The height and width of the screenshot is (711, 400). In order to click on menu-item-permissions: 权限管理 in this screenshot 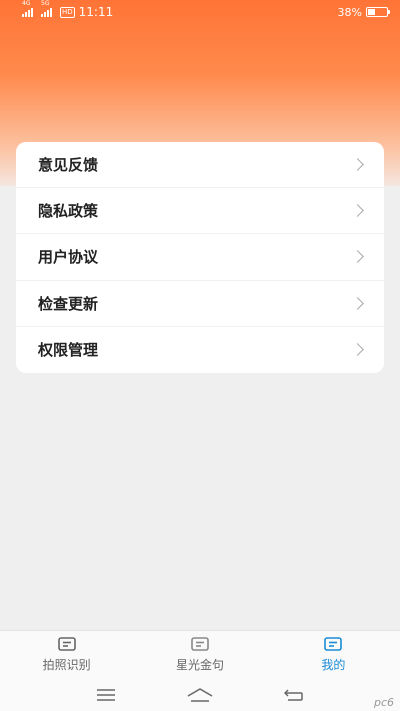, I will do `click(200, 350)`.